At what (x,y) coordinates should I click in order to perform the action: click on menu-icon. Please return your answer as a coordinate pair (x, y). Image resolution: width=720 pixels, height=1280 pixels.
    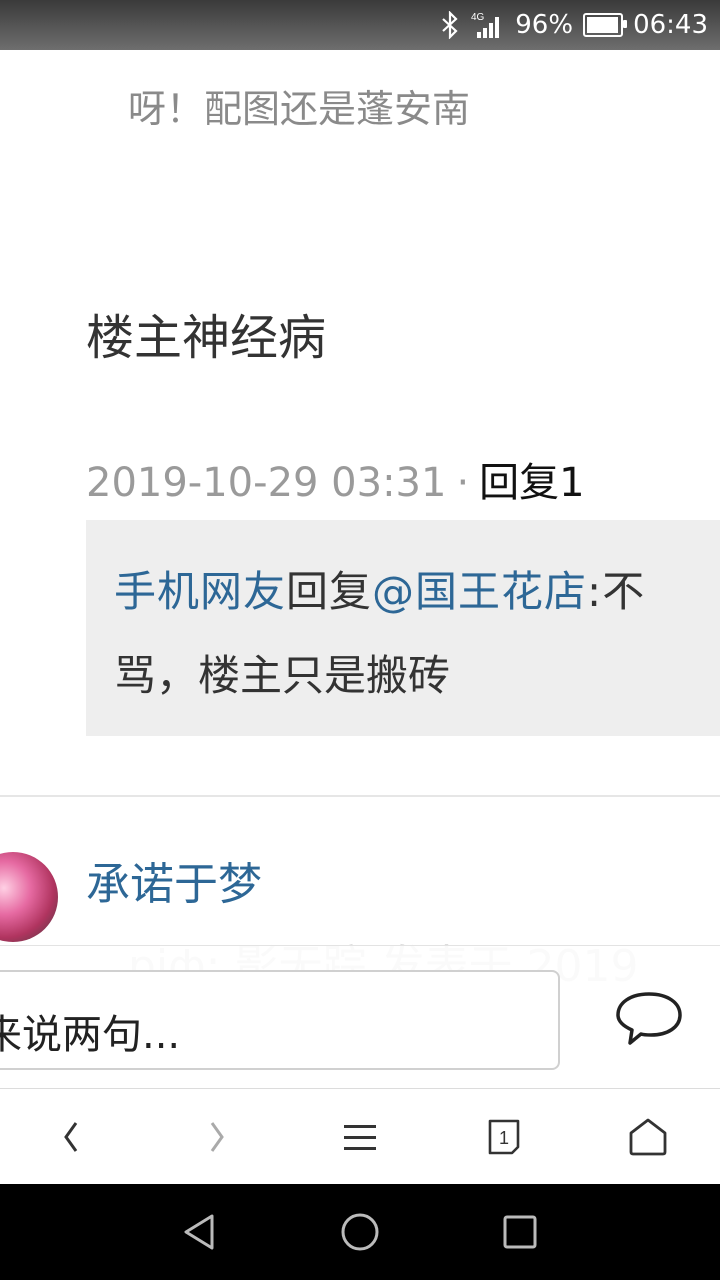
    Looking at the image, I should click on (360, 1137).